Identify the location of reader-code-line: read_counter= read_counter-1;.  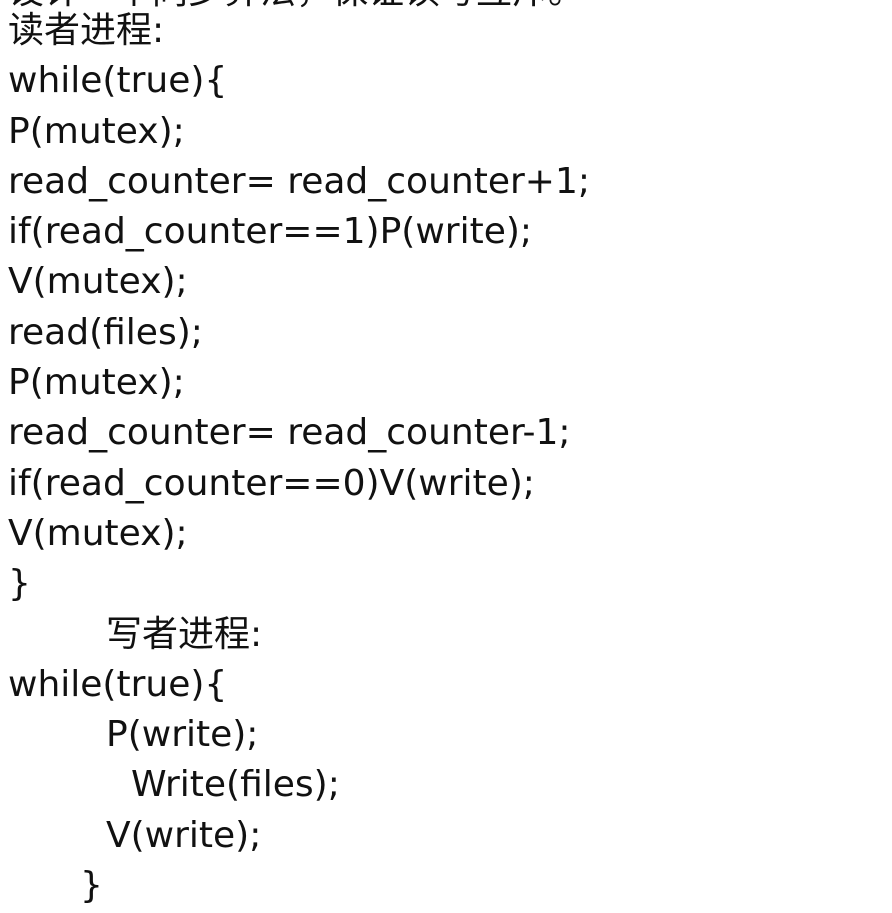
(289, 433).